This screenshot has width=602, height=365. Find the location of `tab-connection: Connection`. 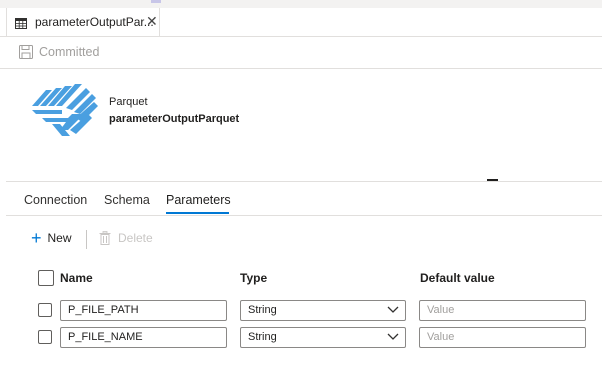

tab-connection: Connection is located at coordinates (55, 200).